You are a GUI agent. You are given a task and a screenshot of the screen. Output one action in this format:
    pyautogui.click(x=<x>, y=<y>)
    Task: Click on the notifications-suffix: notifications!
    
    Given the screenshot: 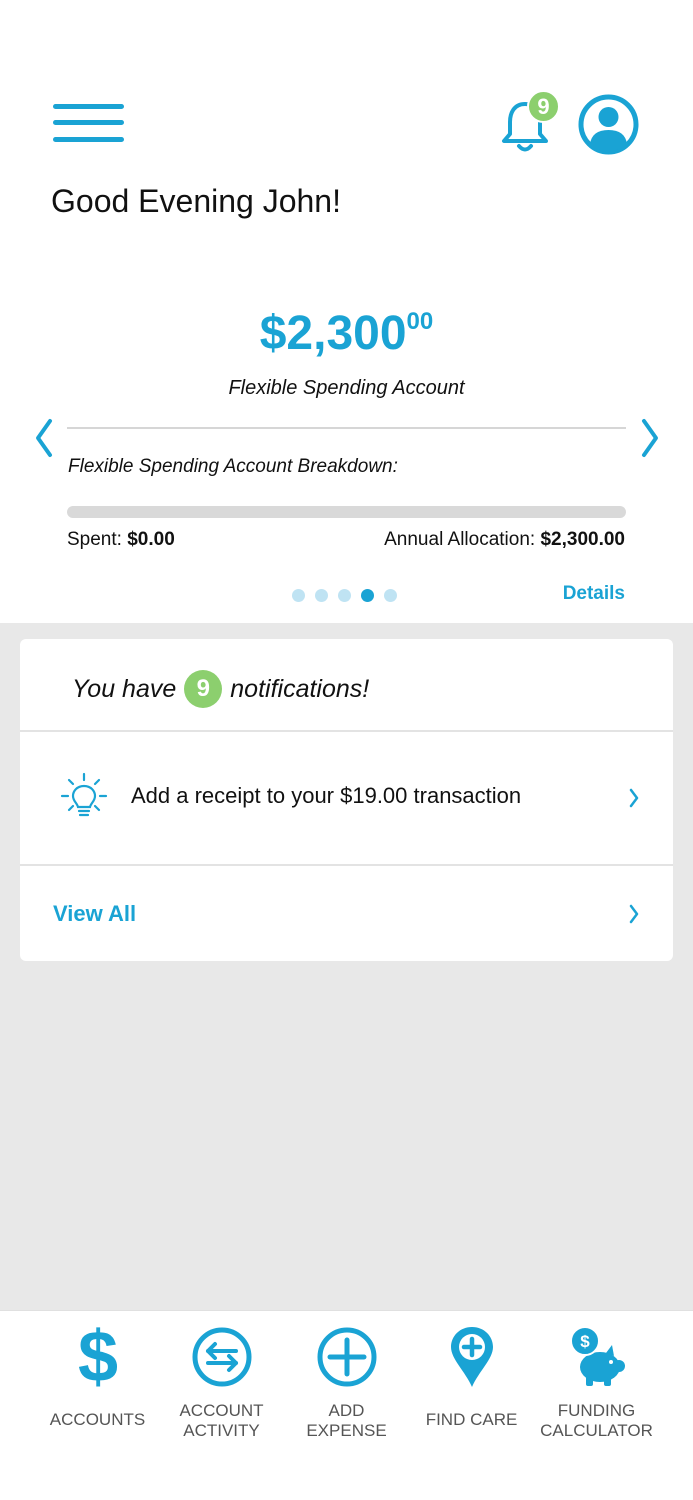 What is the action you would take?
    pyautogui.click(x=300, y=688)
    